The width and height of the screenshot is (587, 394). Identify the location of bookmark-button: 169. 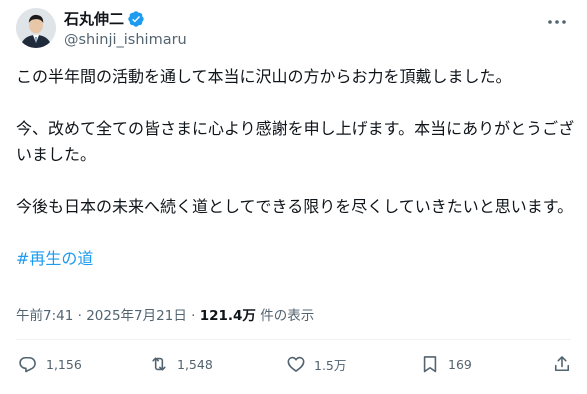
(446, 364).